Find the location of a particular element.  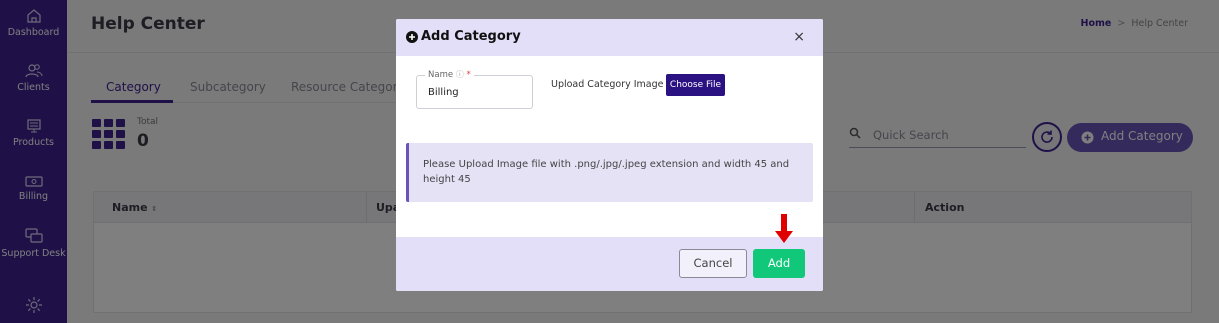

modal-header: Add Category × is located at coordinates (609, 37).